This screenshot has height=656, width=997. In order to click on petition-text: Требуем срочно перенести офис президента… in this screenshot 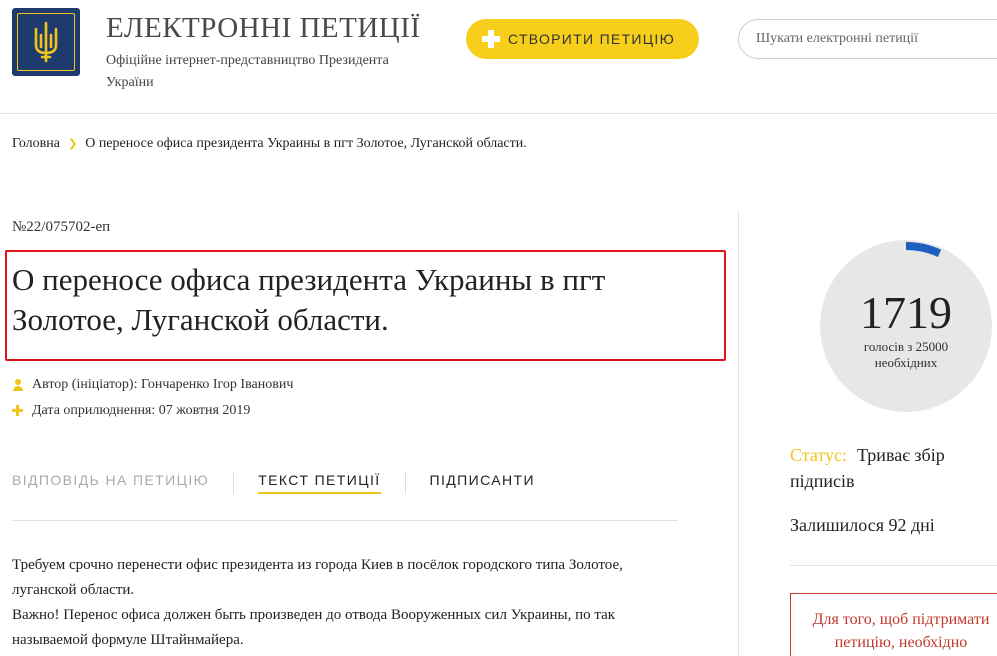, I will do `click(342, 603)`.